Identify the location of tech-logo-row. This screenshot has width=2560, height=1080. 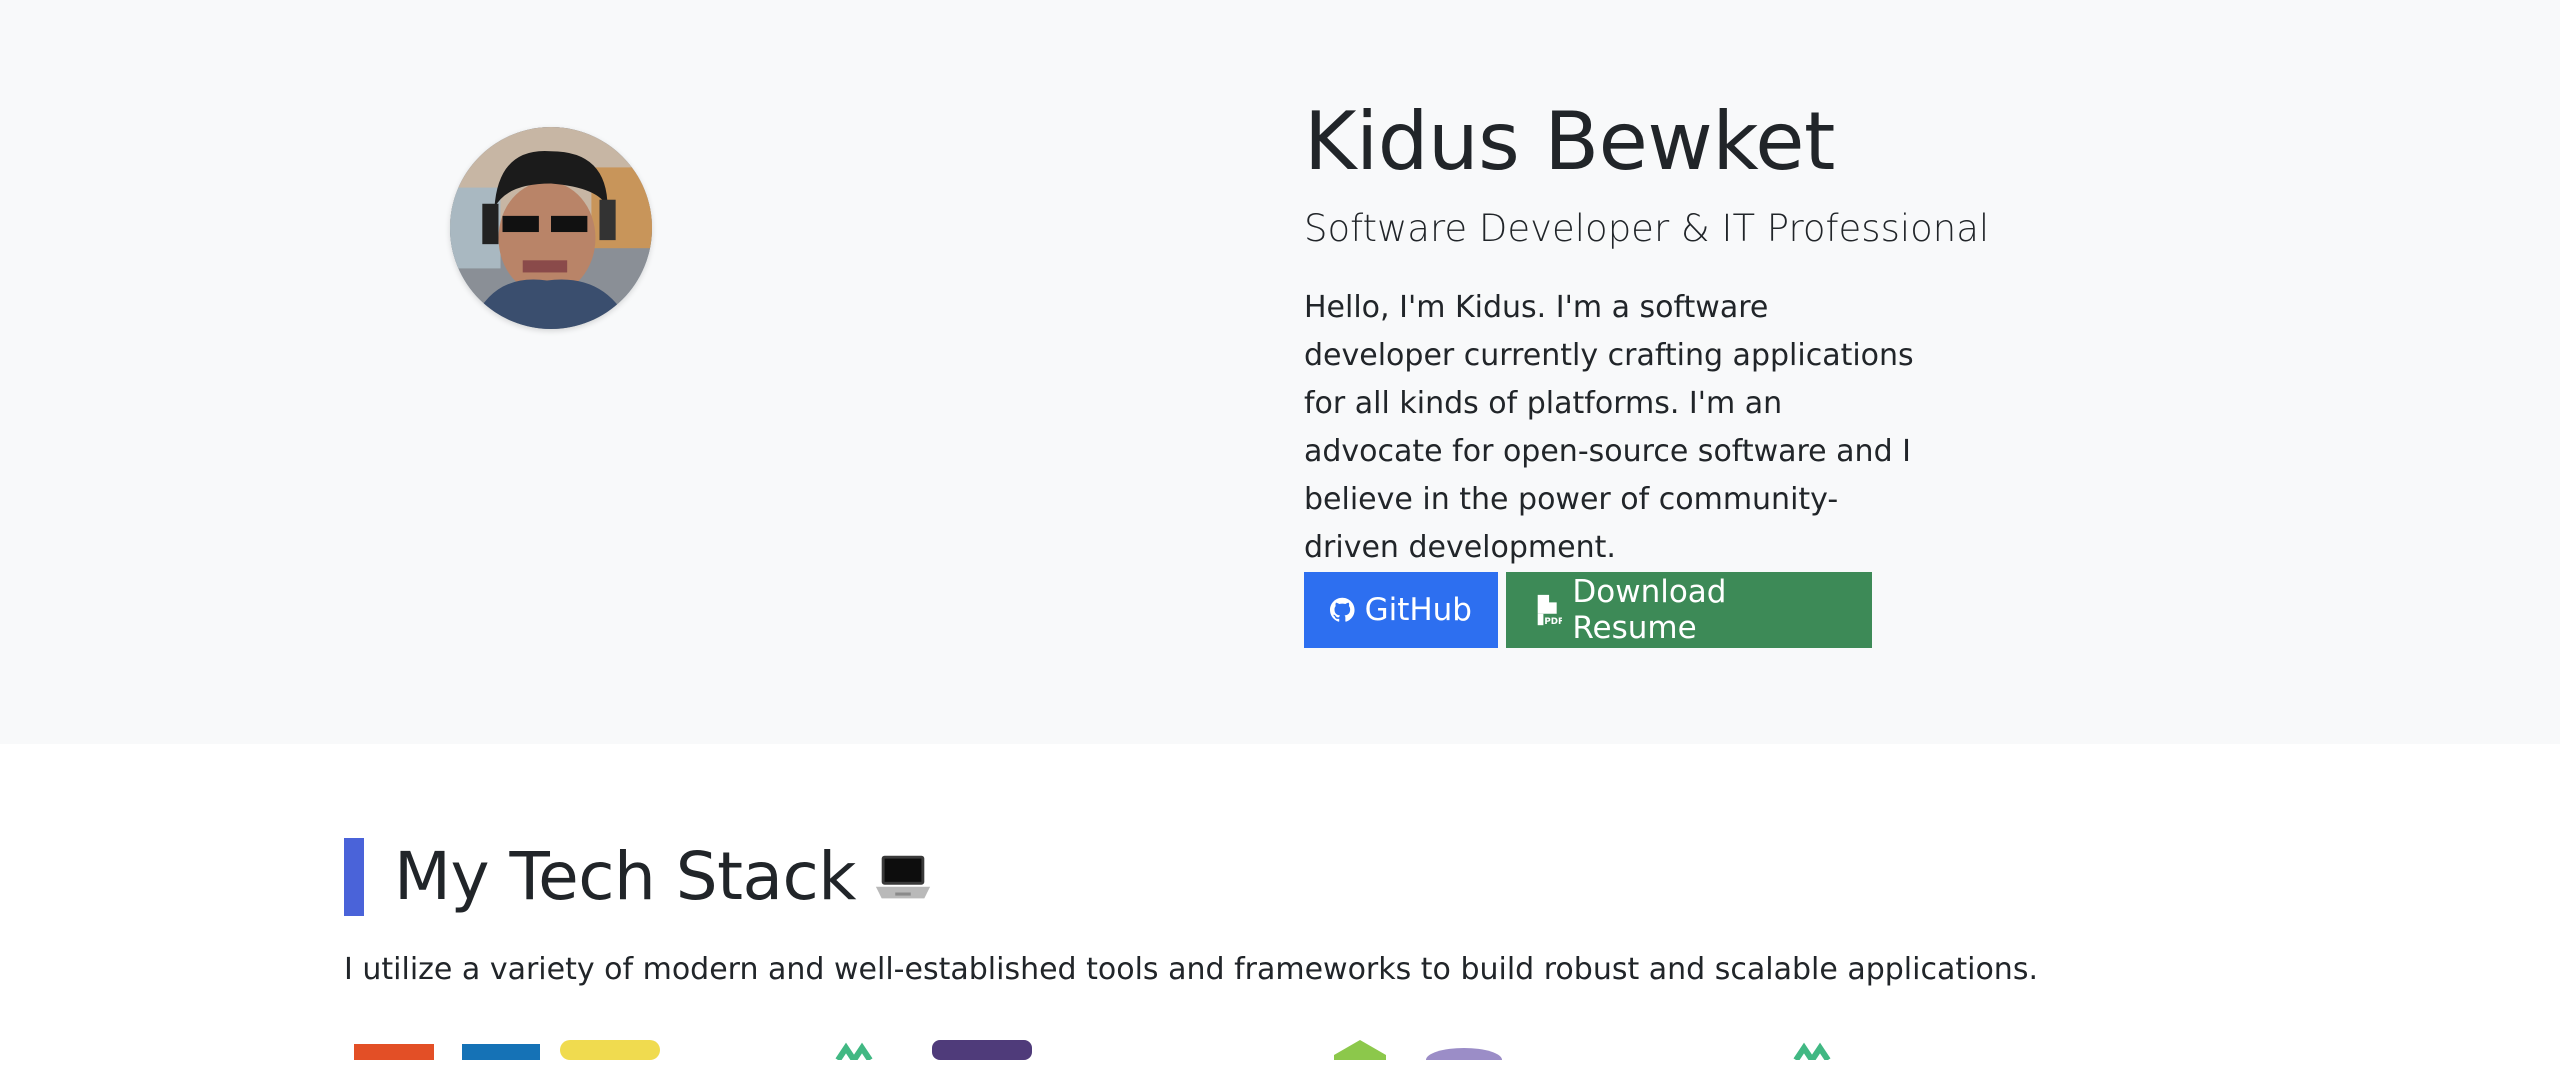
(1294, 1060).